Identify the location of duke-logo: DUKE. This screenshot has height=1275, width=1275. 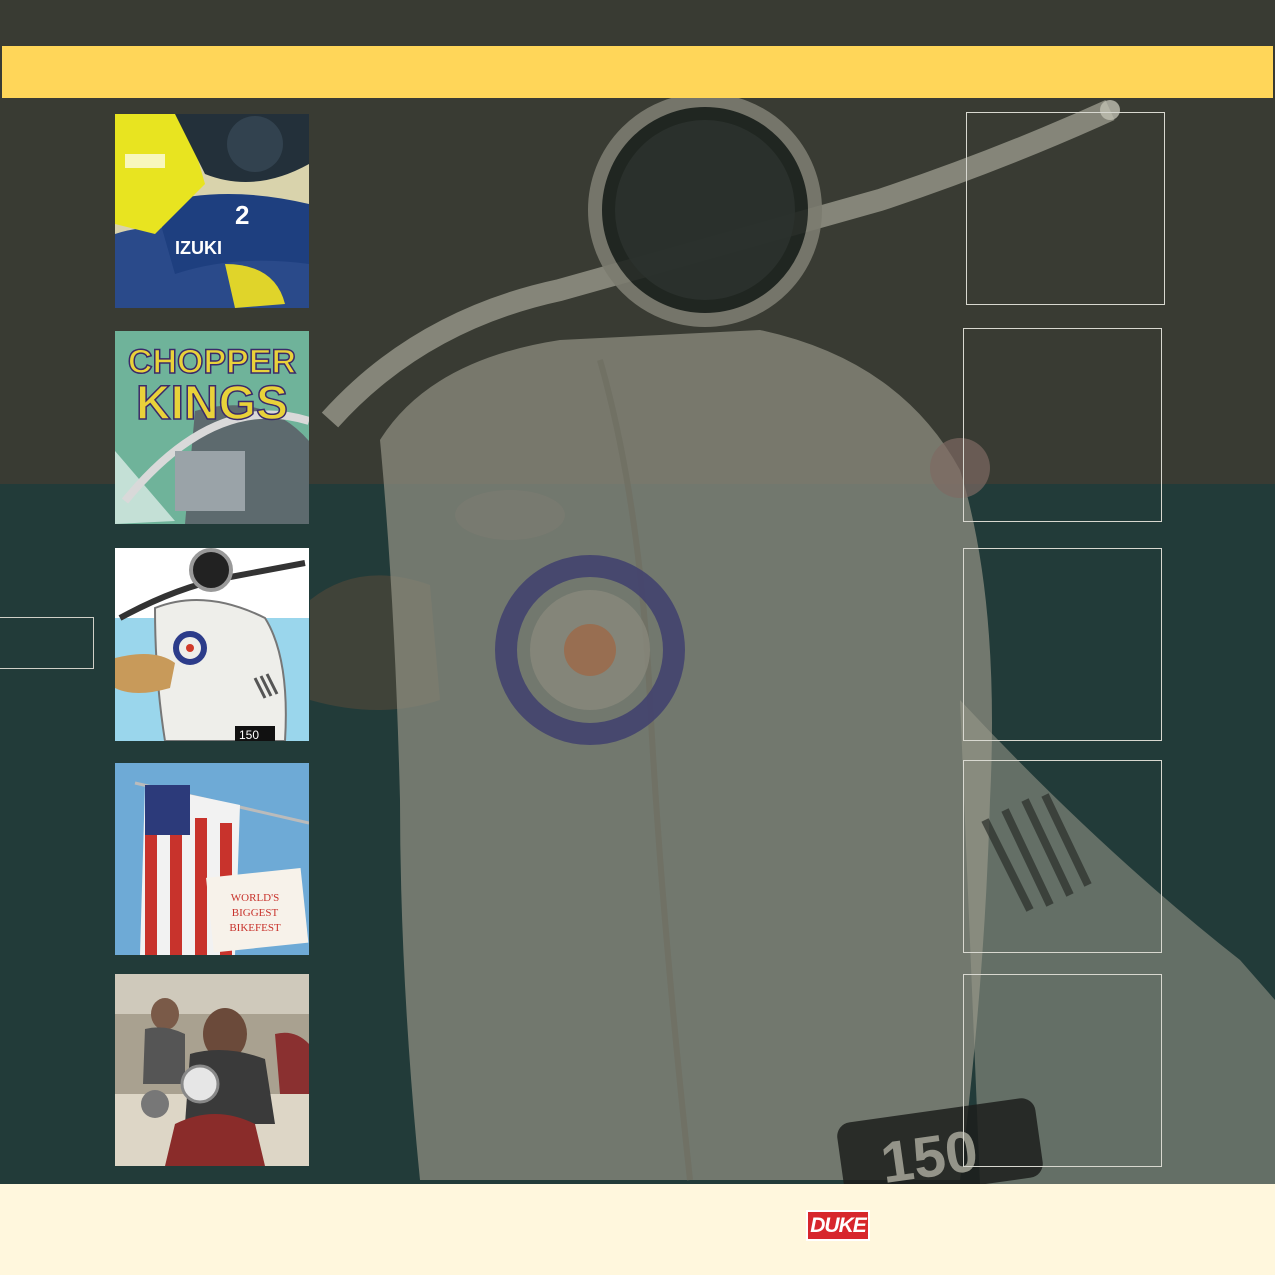
(838, 1225).